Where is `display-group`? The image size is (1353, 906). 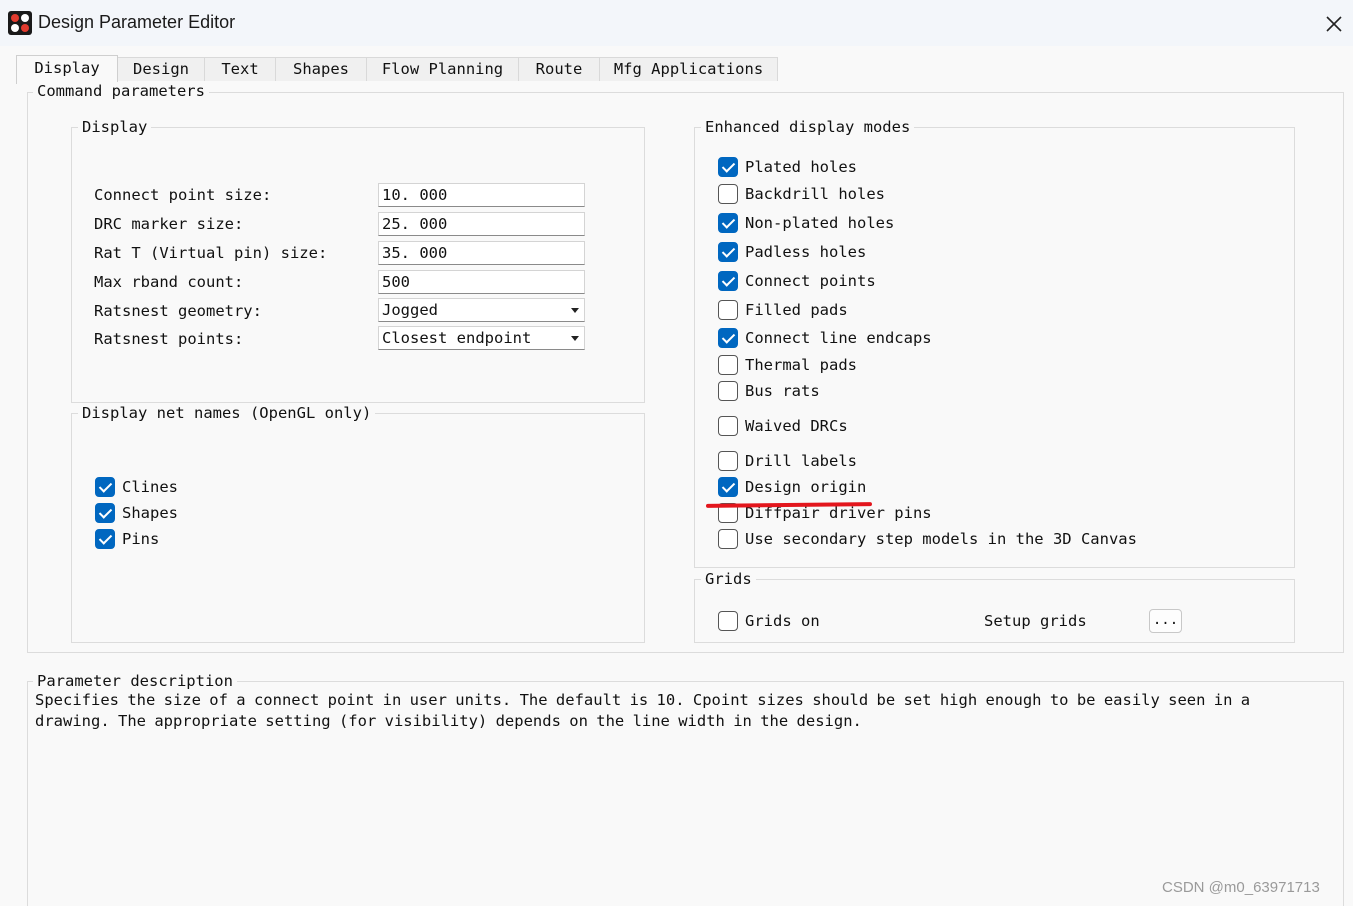
display-group is located at coordinates (358, 265).